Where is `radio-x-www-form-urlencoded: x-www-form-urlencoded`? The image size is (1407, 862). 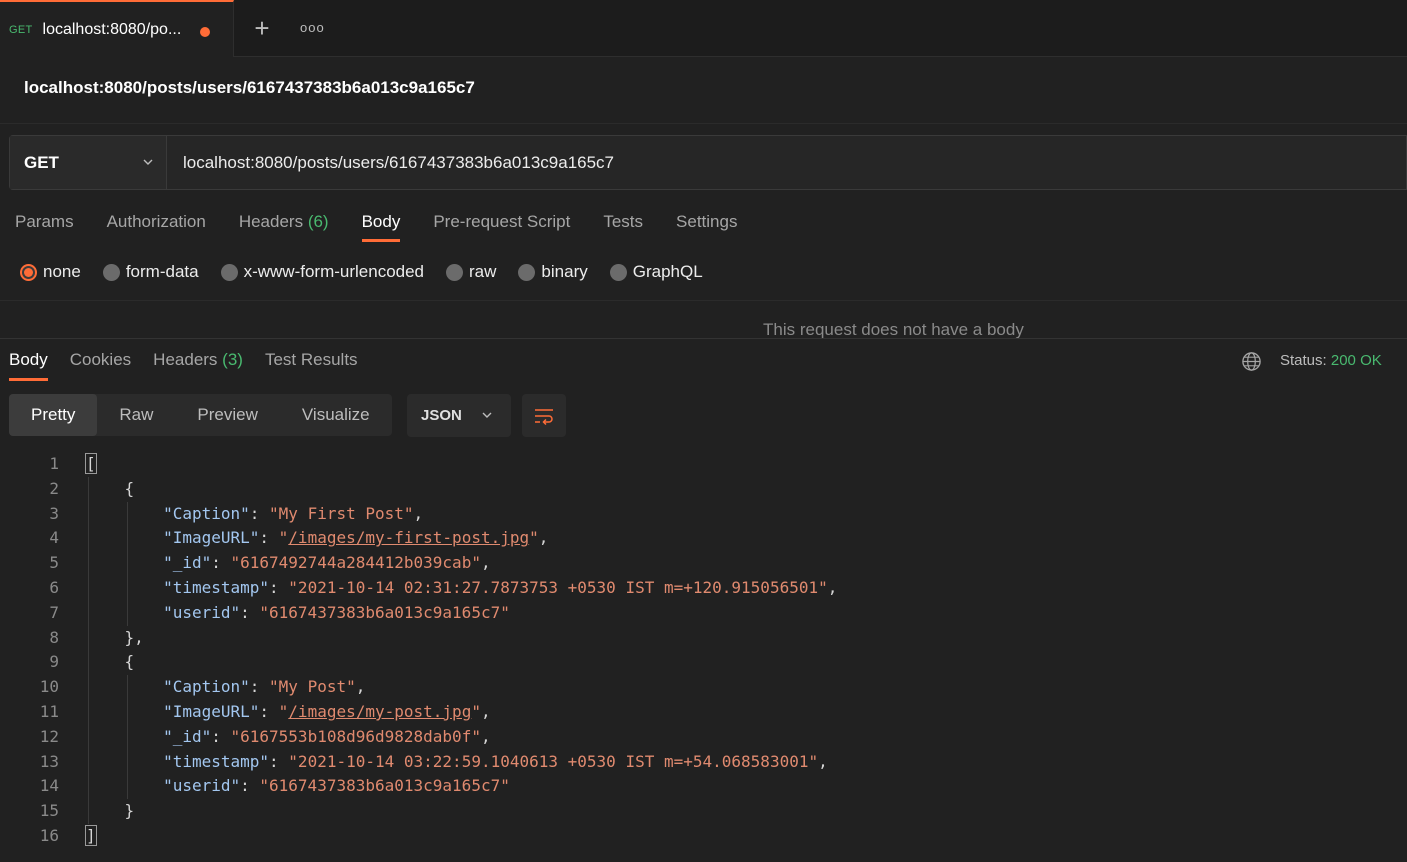 radio-x-www-form-urlencoded: x-www-form-urlencoded is located at coordinates (322, 272).